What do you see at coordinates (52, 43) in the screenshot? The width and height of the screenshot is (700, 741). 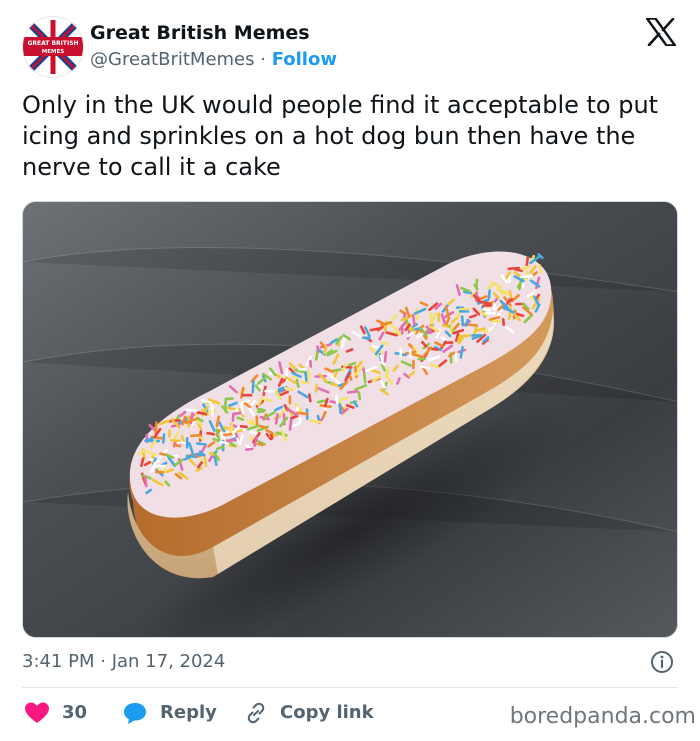 I see `avatar-logo-text-1: GREAT BRITISH` at bounding box center [52, 43].